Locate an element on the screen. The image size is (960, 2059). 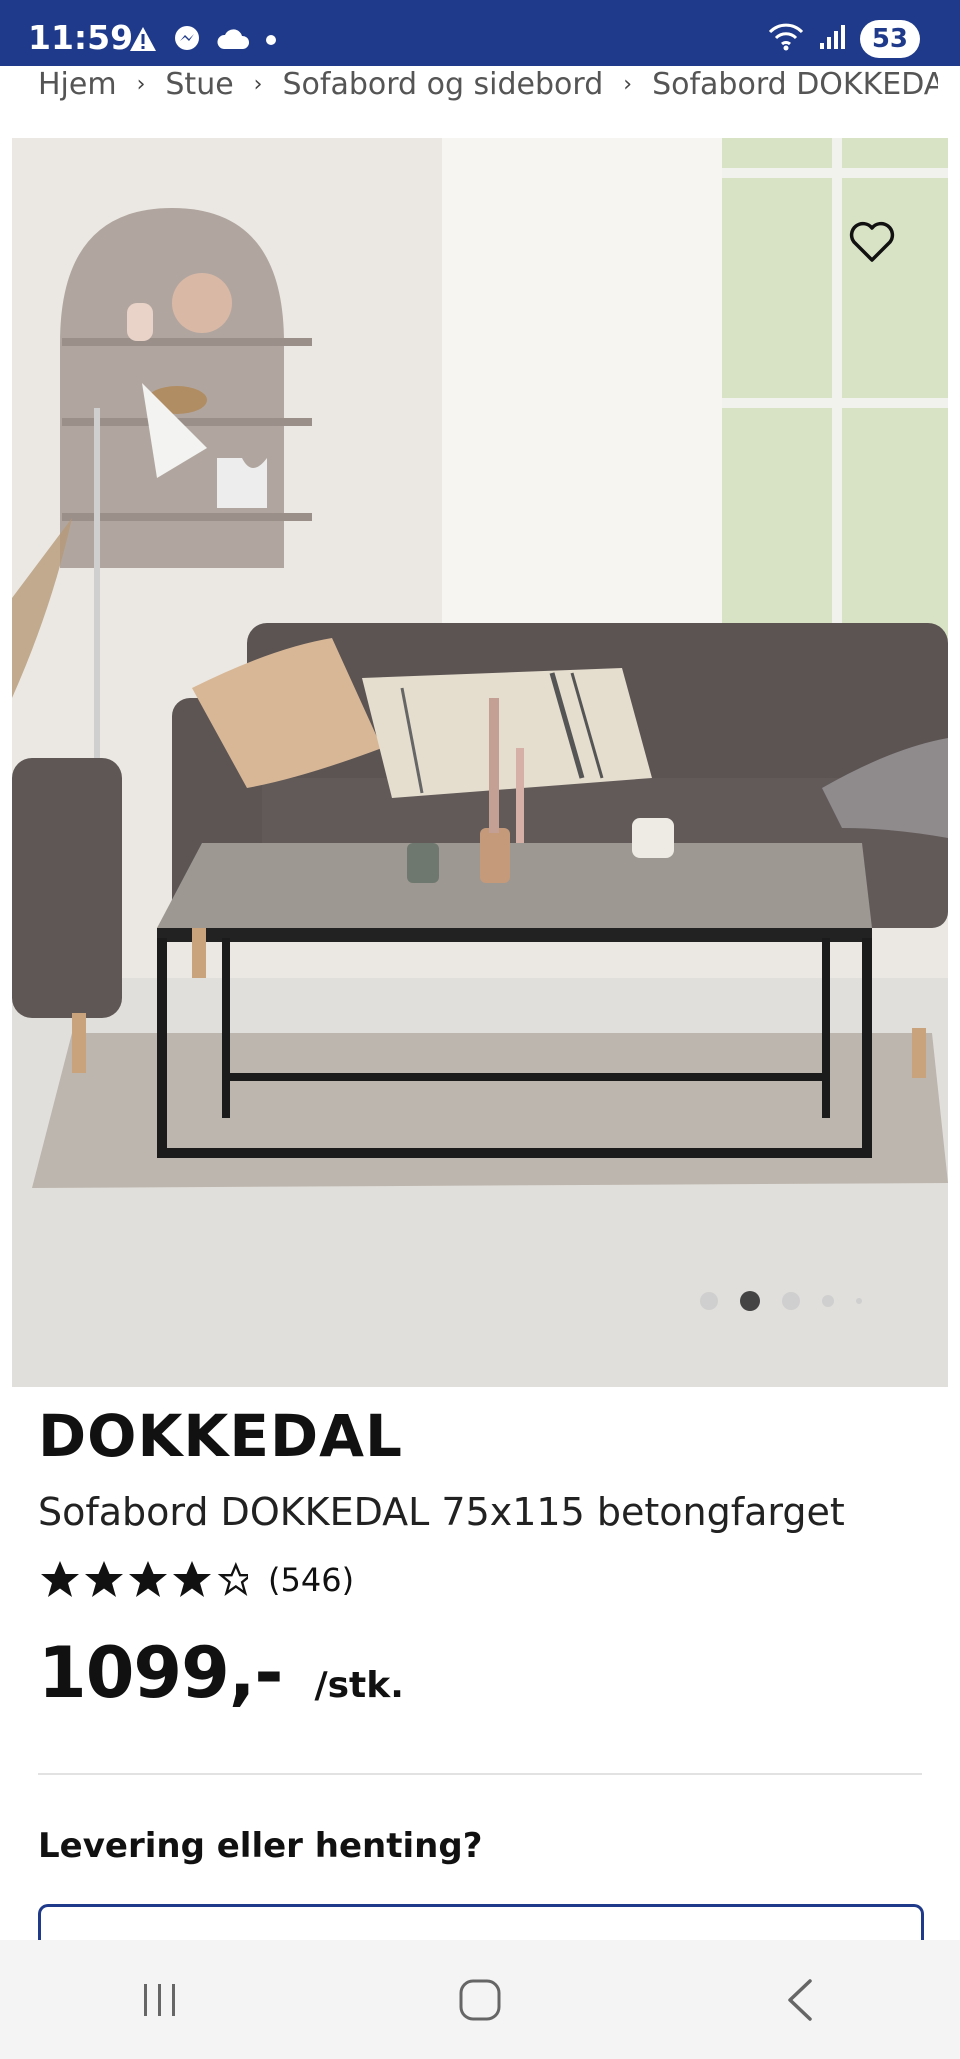
favorite-button is located at coordinates (872, 242).